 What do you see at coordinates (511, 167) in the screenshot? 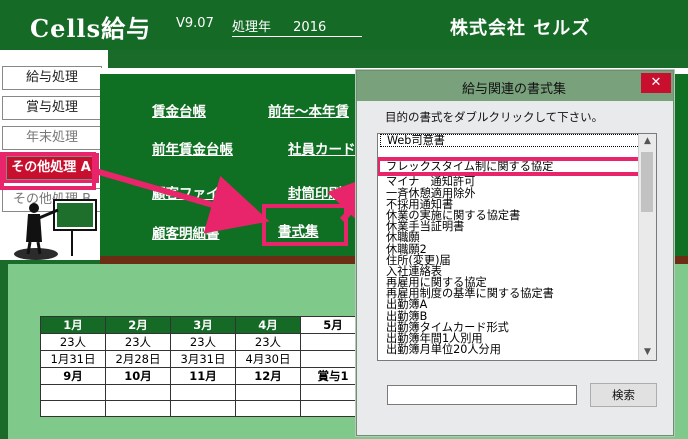
I see `list-item-selected: フレックスタイム制に関する協定` at bounding box center [511, 167].